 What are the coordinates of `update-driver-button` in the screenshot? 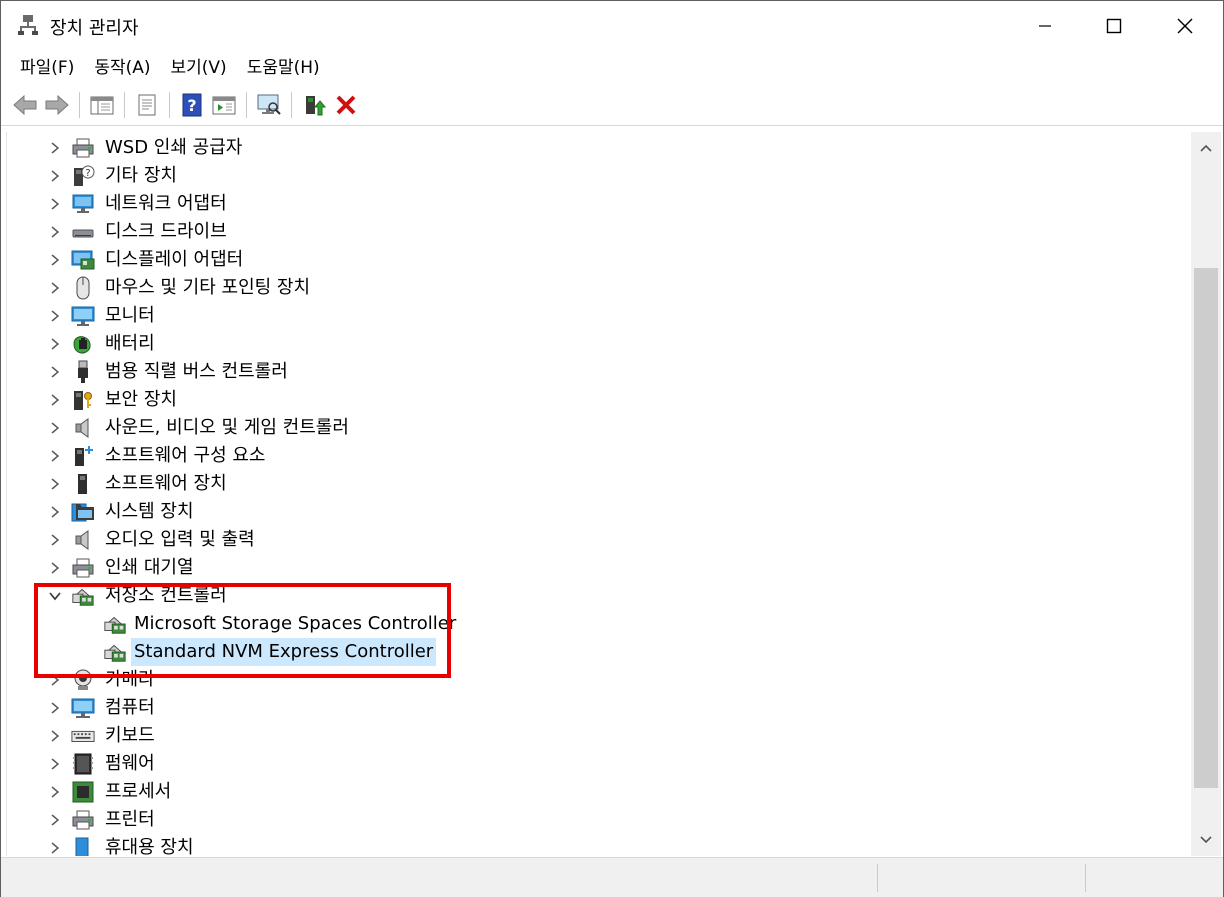 It's located at (314, 105).